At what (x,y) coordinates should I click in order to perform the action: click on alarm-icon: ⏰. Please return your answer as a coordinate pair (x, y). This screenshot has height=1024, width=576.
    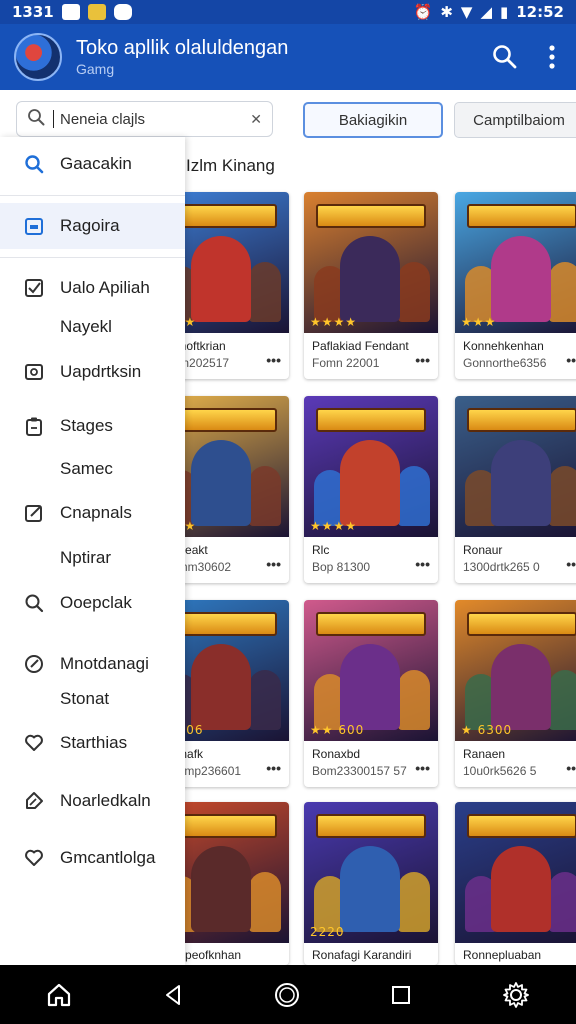
    Looking at the image, I should click on (423, 12).